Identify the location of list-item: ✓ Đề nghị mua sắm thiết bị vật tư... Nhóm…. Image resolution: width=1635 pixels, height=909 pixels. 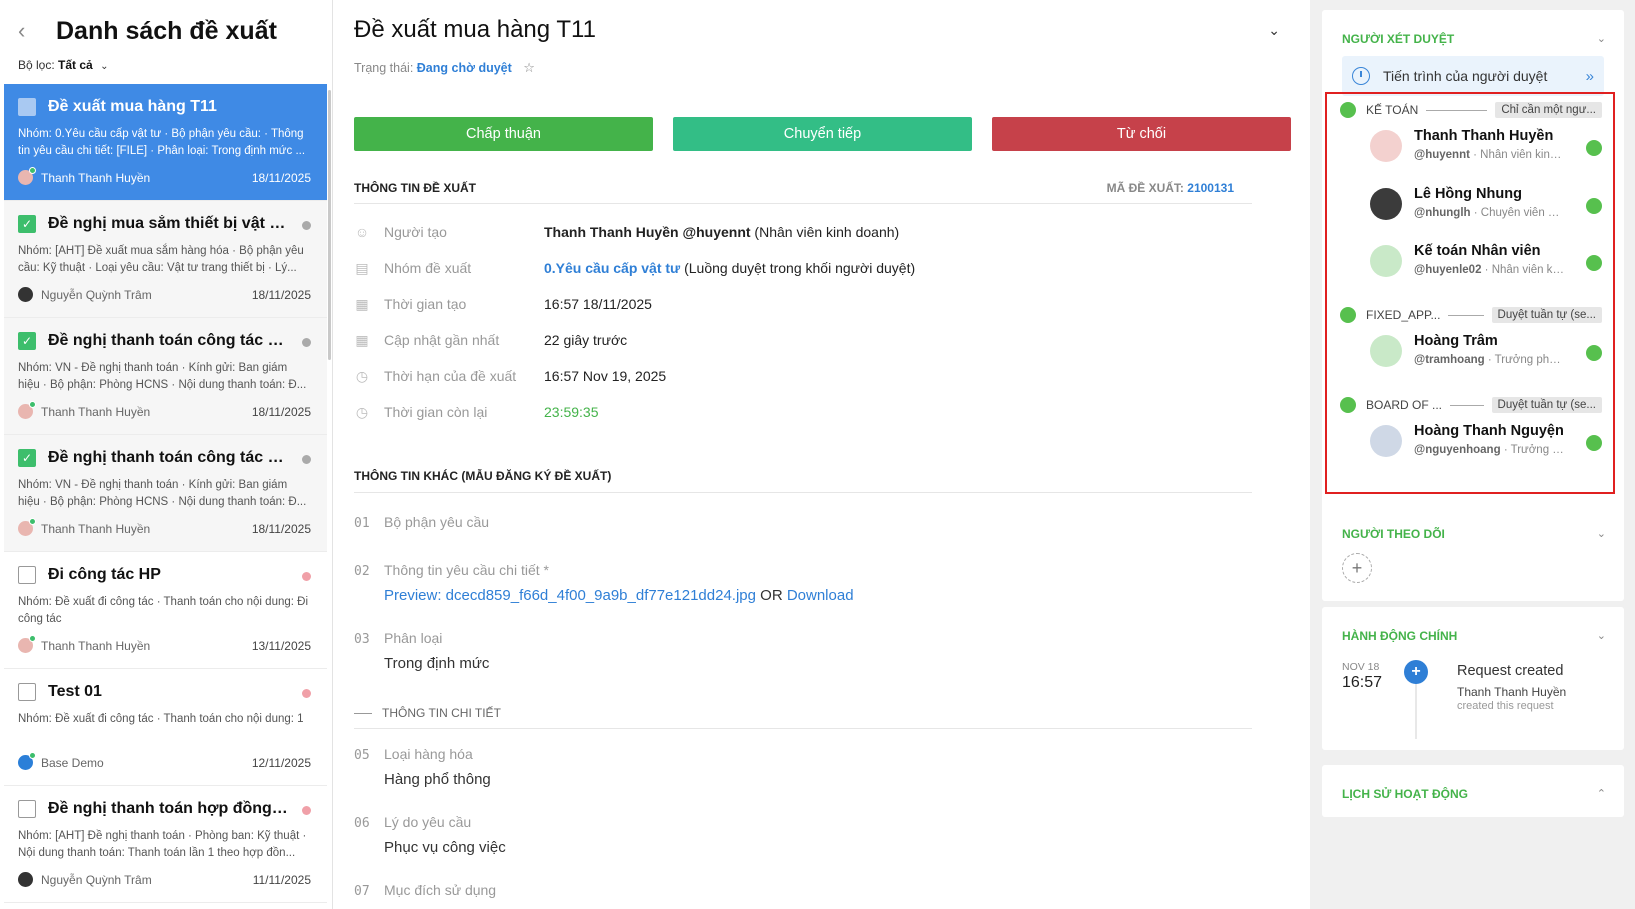
(165, 259).